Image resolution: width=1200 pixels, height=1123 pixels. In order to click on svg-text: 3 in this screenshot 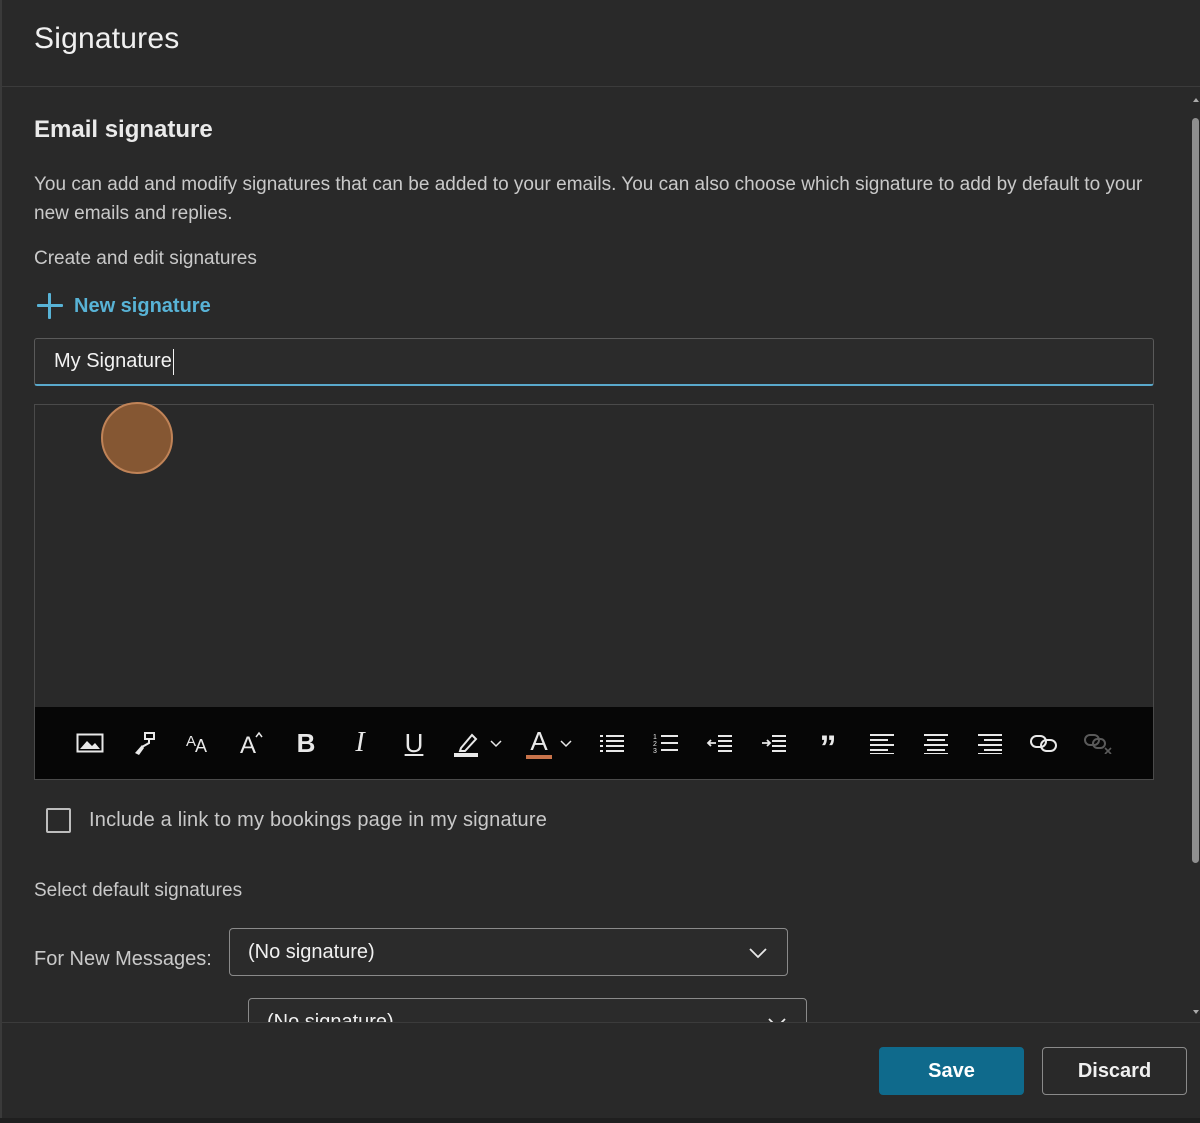, I will do `click(655, 751)`.